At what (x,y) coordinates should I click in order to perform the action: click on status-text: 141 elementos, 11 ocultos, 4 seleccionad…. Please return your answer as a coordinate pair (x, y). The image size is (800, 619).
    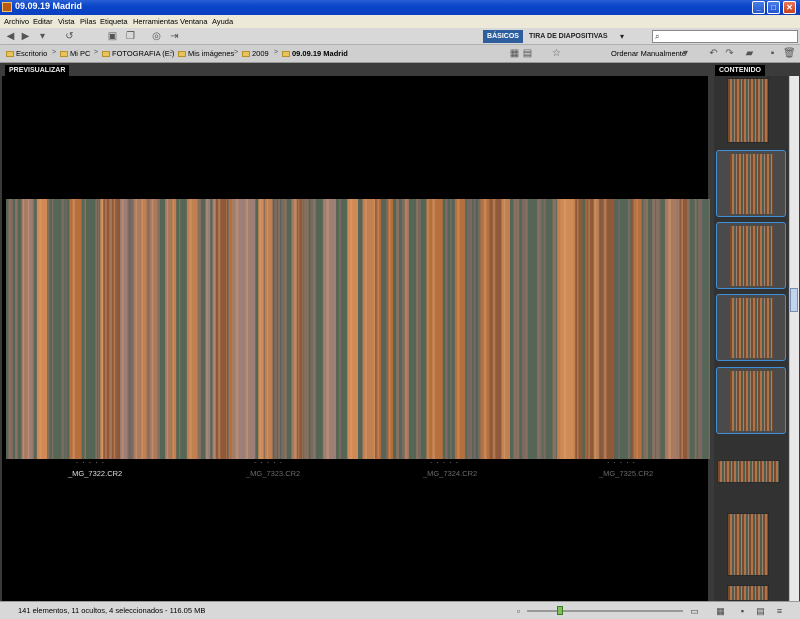
    Looking at the image, I should click on (112, 610).